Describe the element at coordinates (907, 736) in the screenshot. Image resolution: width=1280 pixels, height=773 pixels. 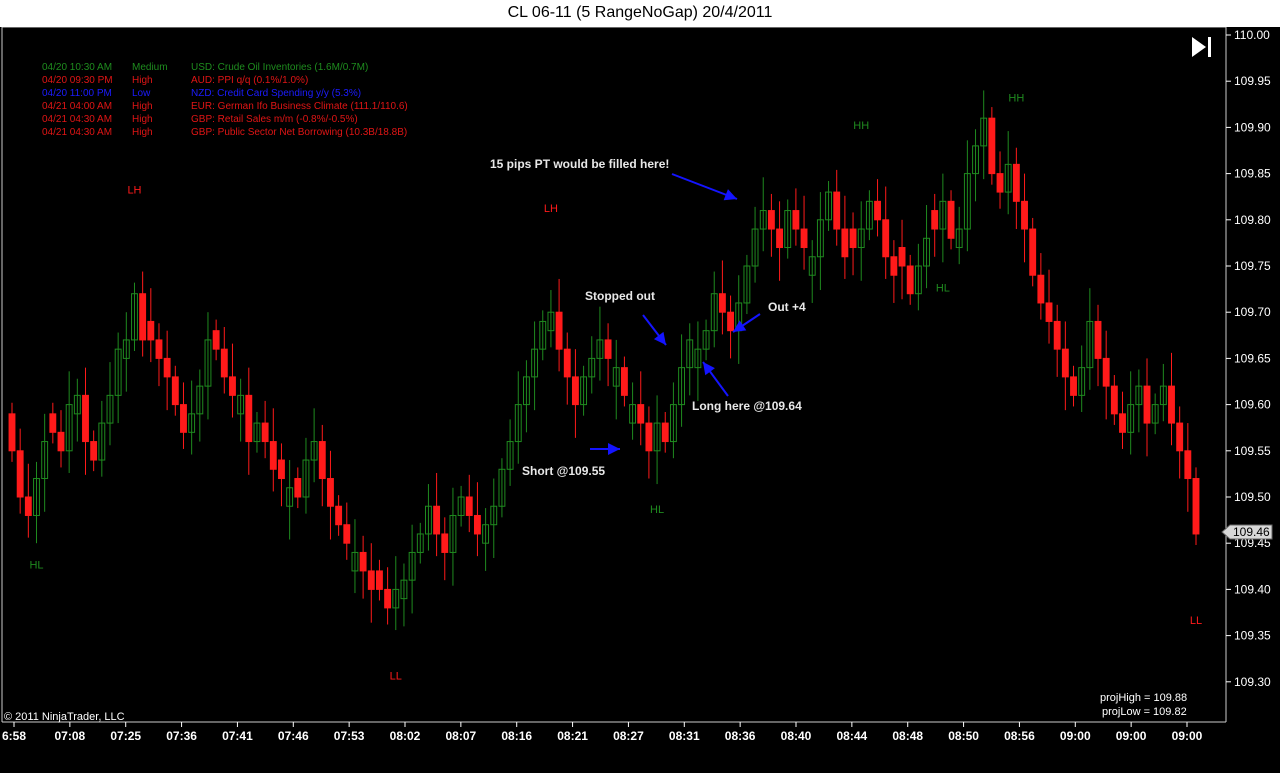
I see `x-tick-label: 08:48` at that location.